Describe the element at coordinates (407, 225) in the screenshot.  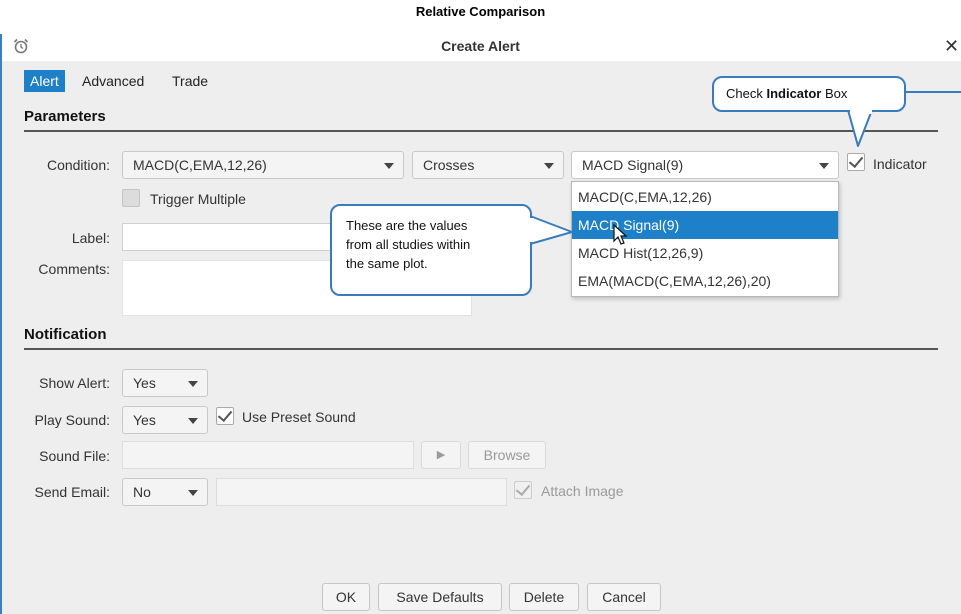
I see `values-callout-line: These are the values` at that location.